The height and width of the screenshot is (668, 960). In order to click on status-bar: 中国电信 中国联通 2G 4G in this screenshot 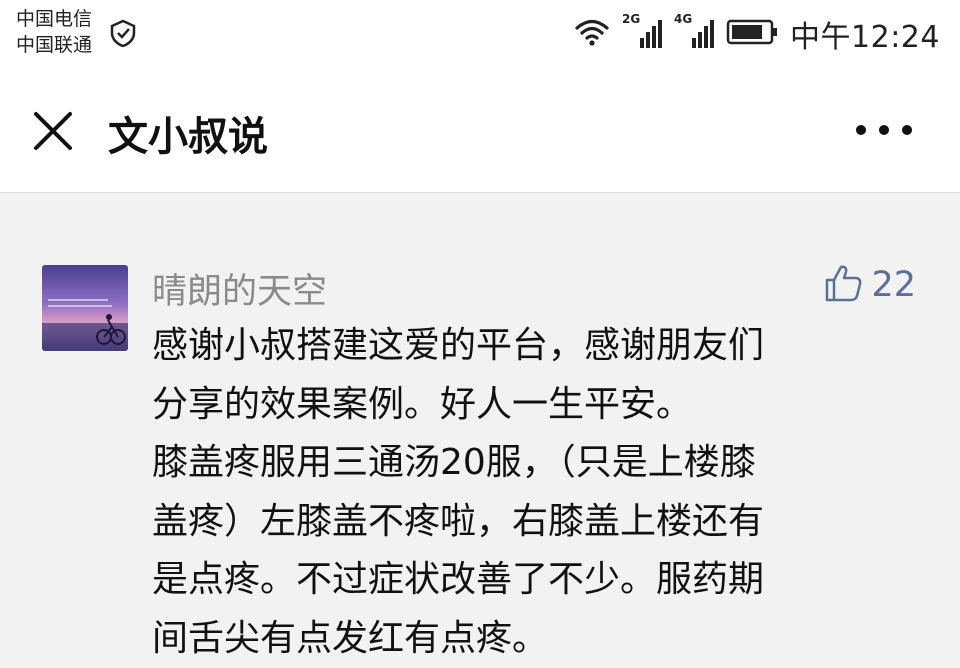, I will do `click(480, 35)`.